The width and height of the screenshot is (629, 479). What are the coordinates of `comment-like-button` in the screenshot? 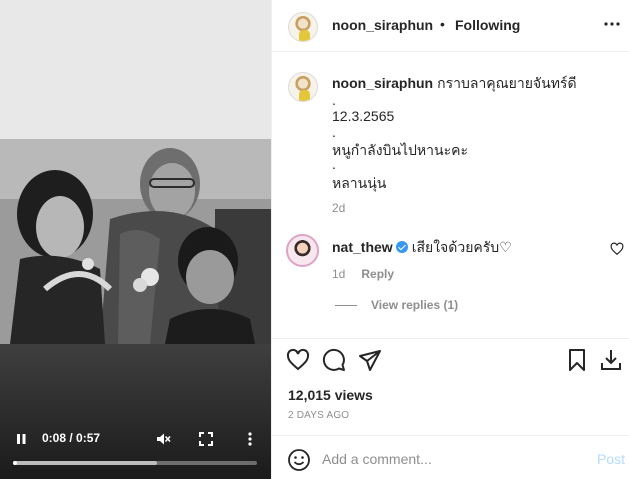 It's located at (617, 249).